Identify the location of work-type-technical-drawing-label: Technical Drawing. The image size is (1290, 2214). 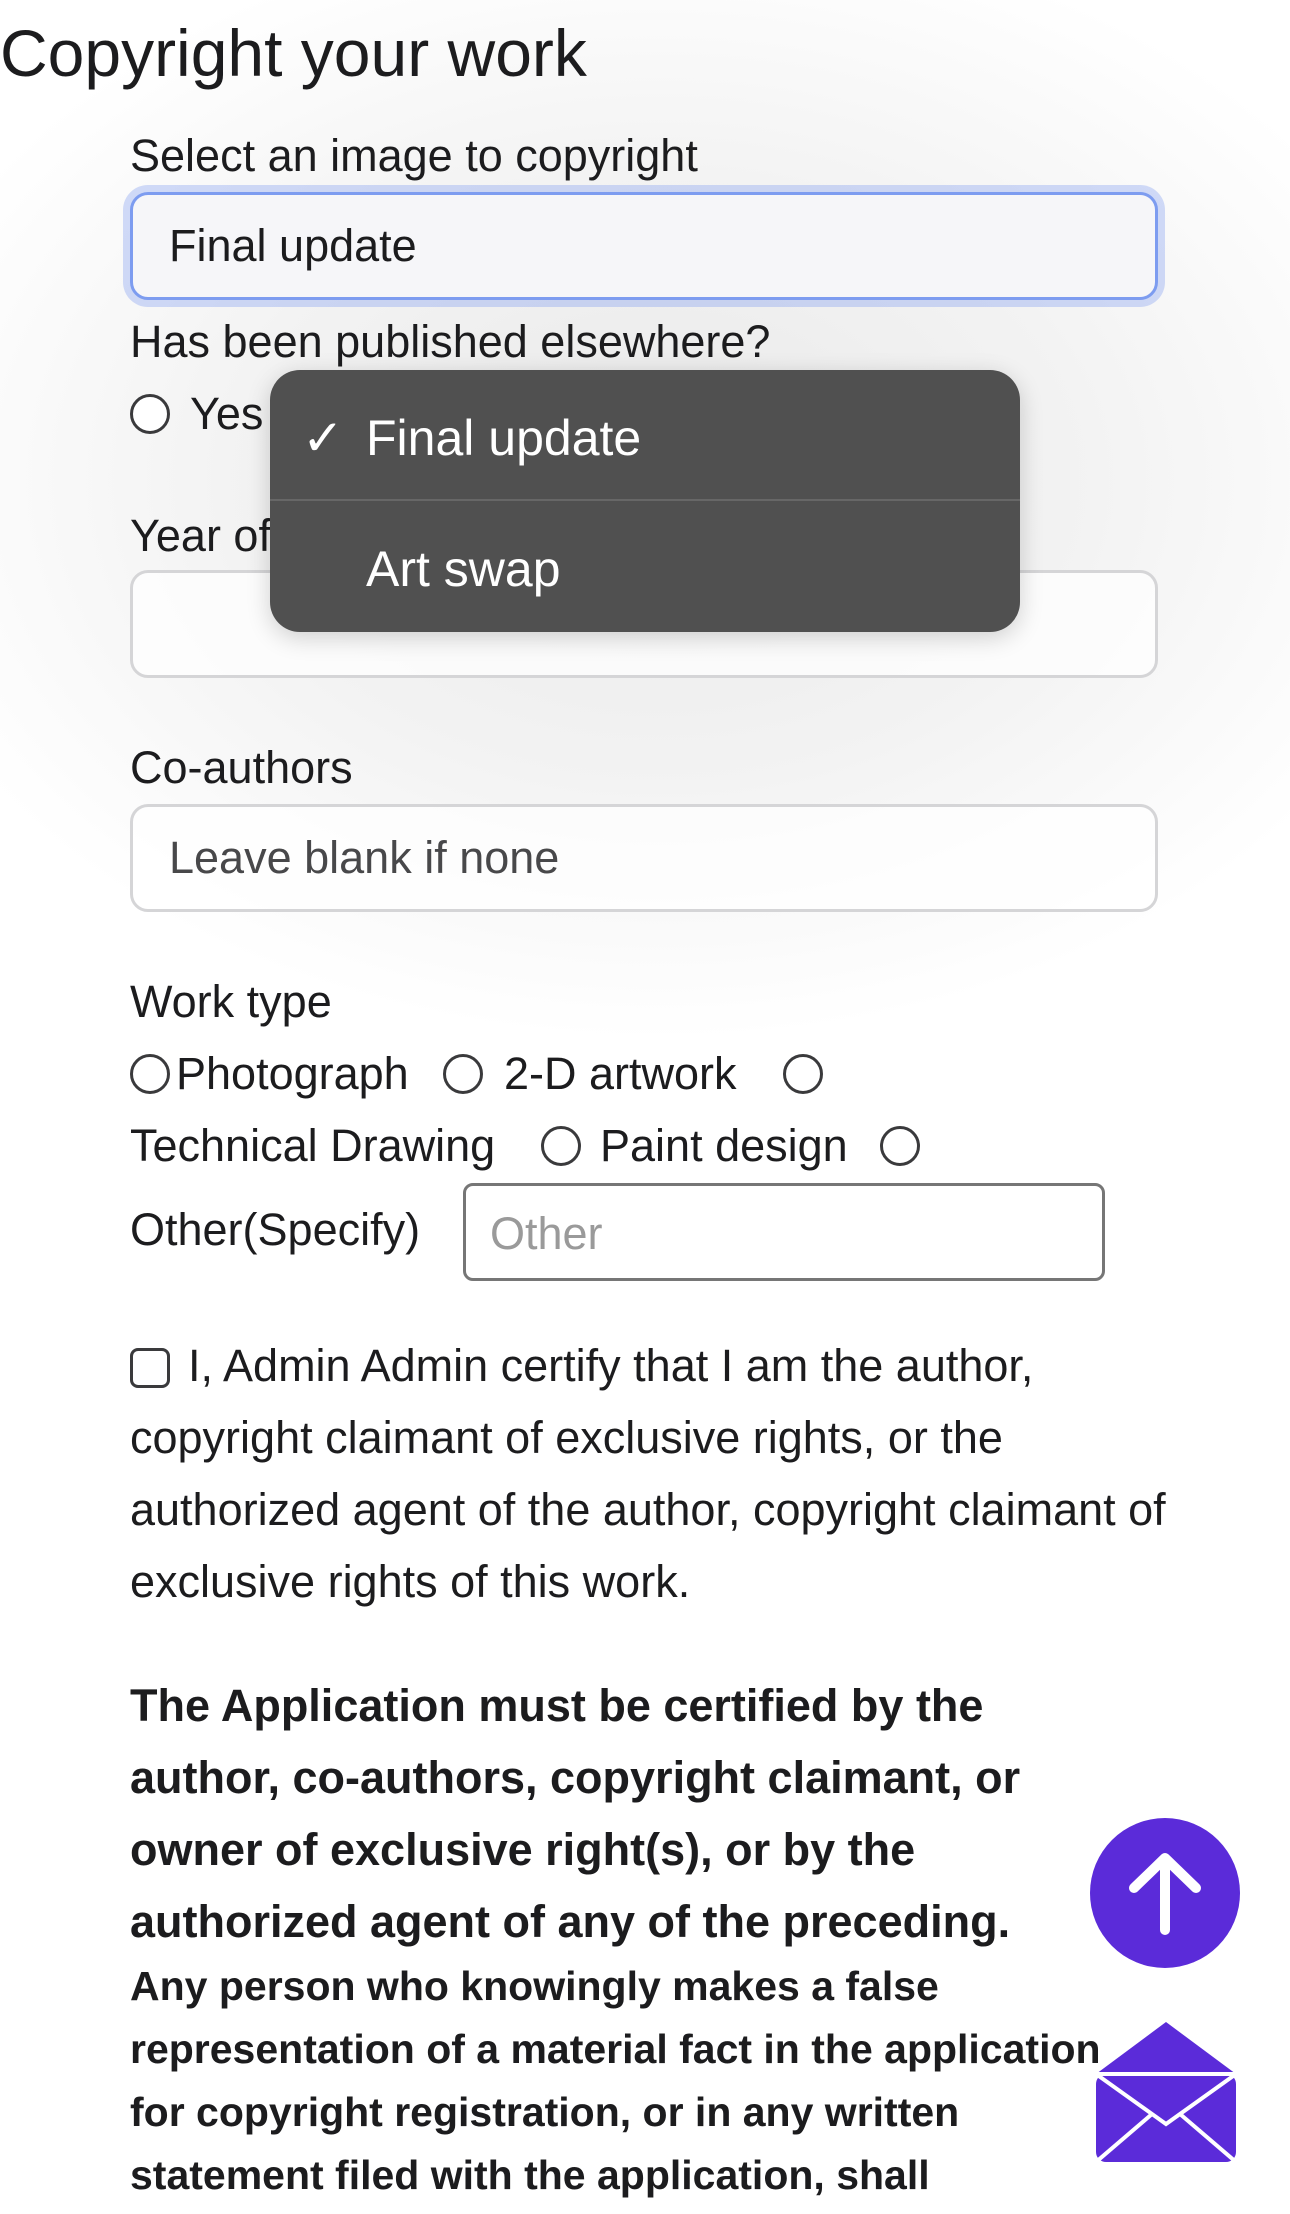
(313, 1145).